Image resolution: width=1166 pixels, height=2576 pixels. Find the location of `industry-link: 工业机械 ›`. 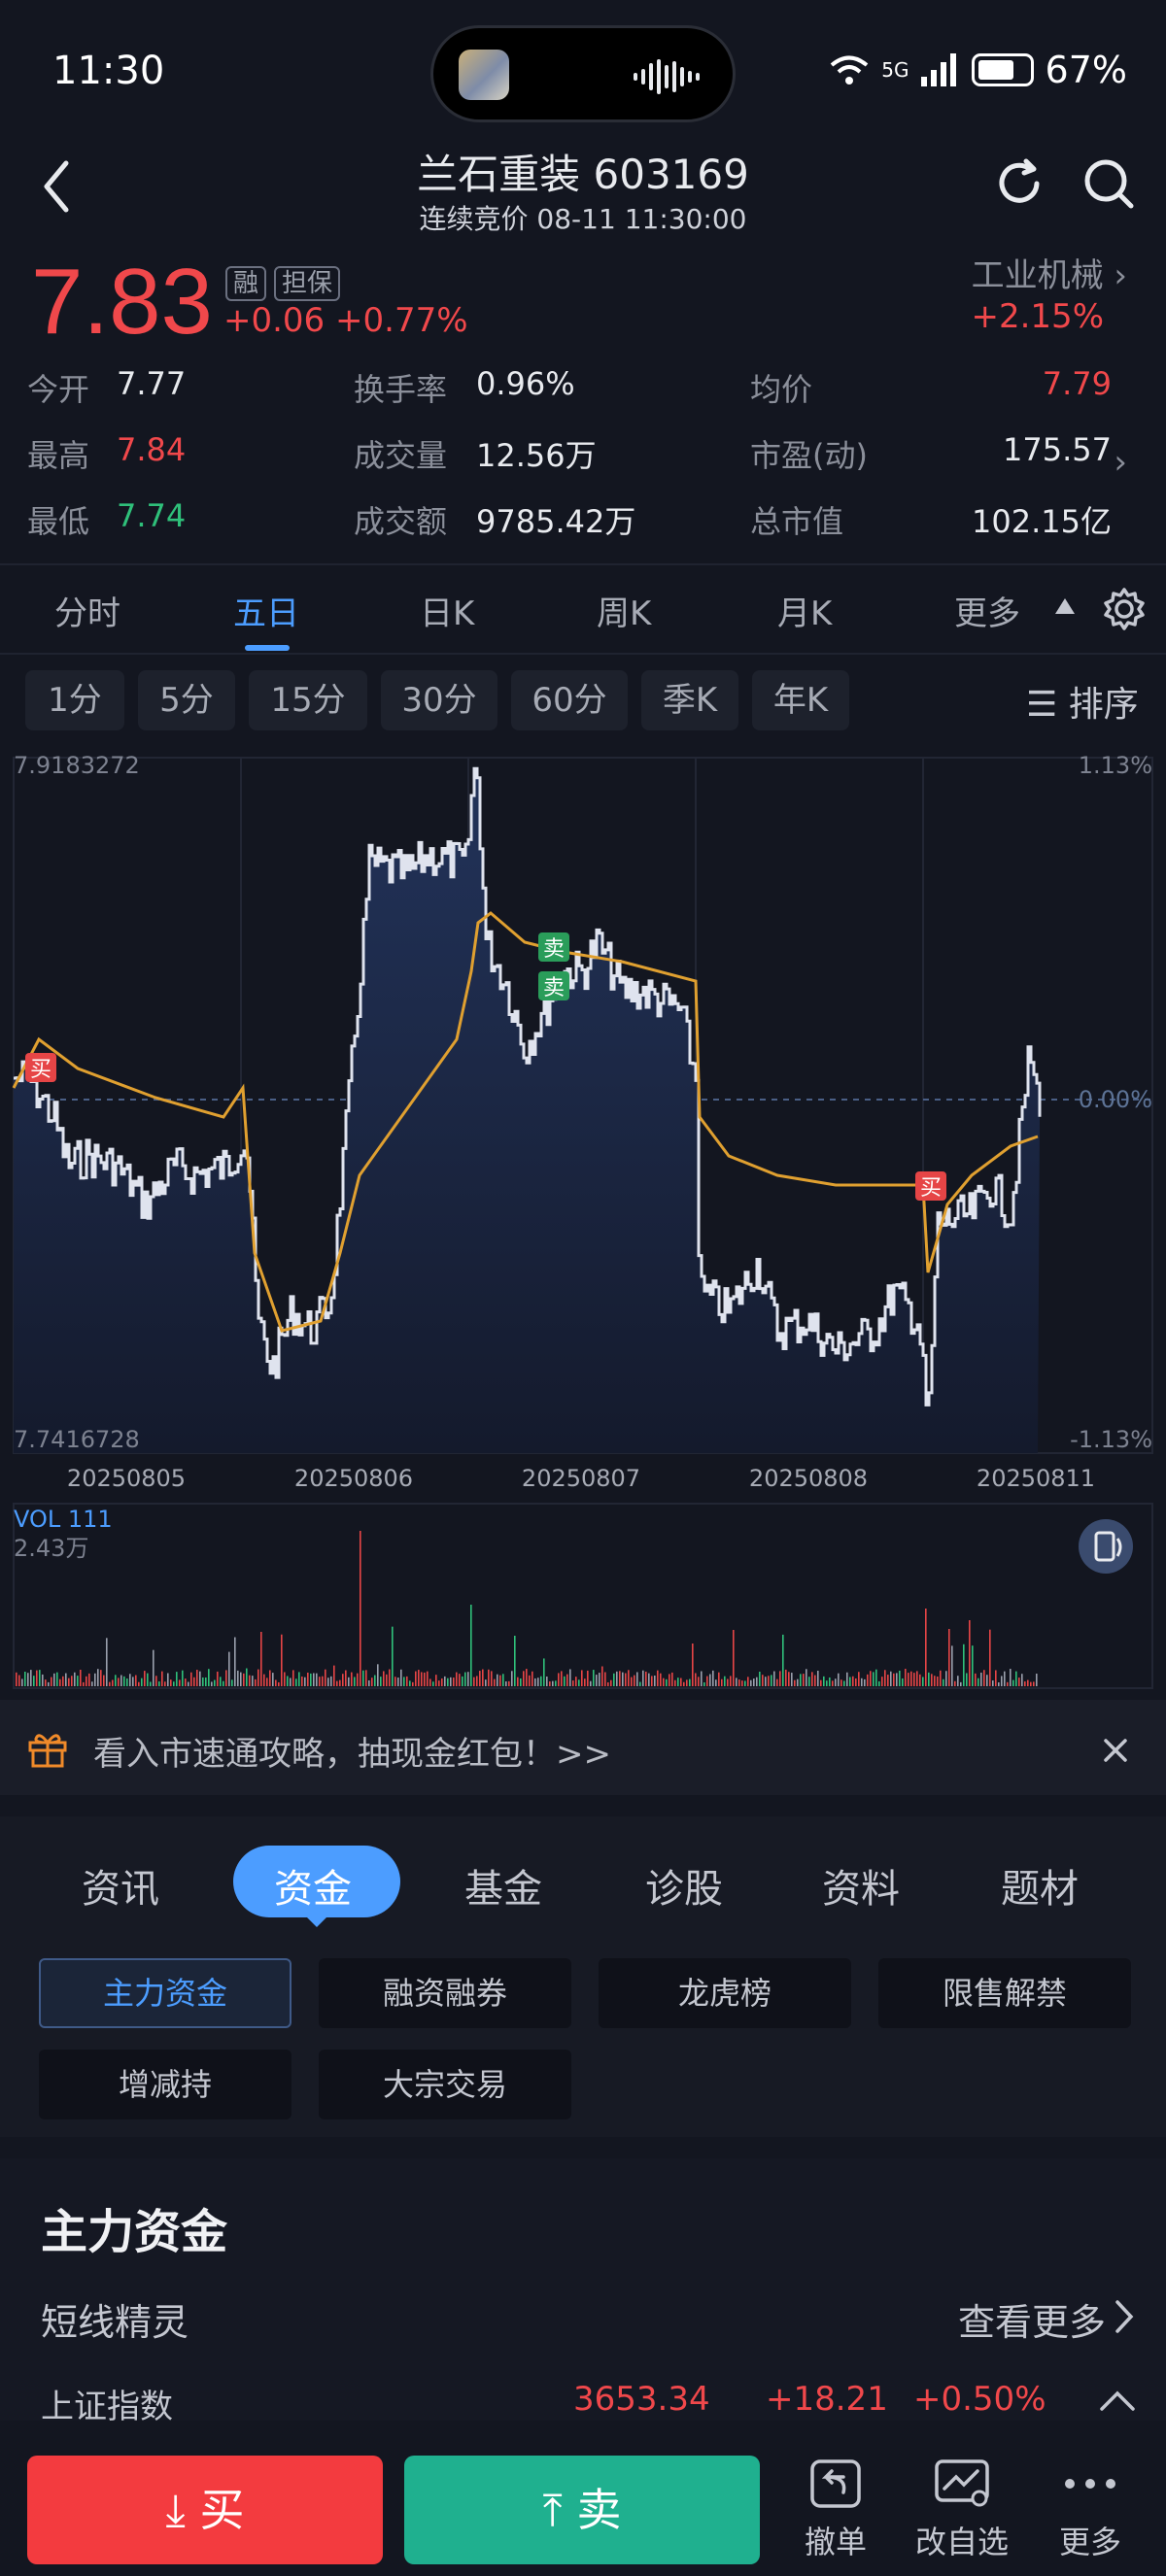

industry-link: 工业机械 › is located at coordinates (1049, 272).